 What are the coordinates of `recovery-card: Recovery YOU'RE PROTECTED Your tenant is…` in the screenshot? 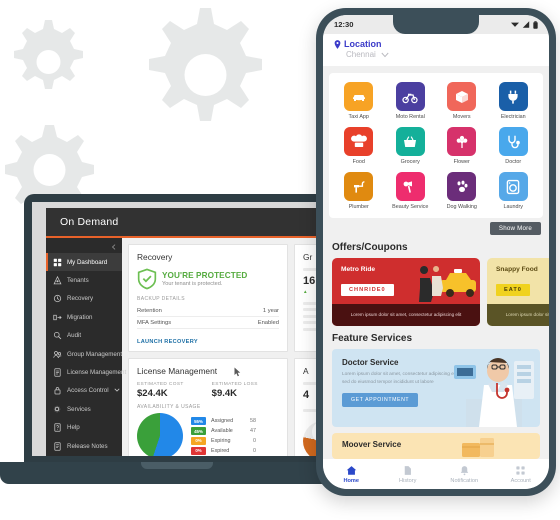 It's located at (208, 298).